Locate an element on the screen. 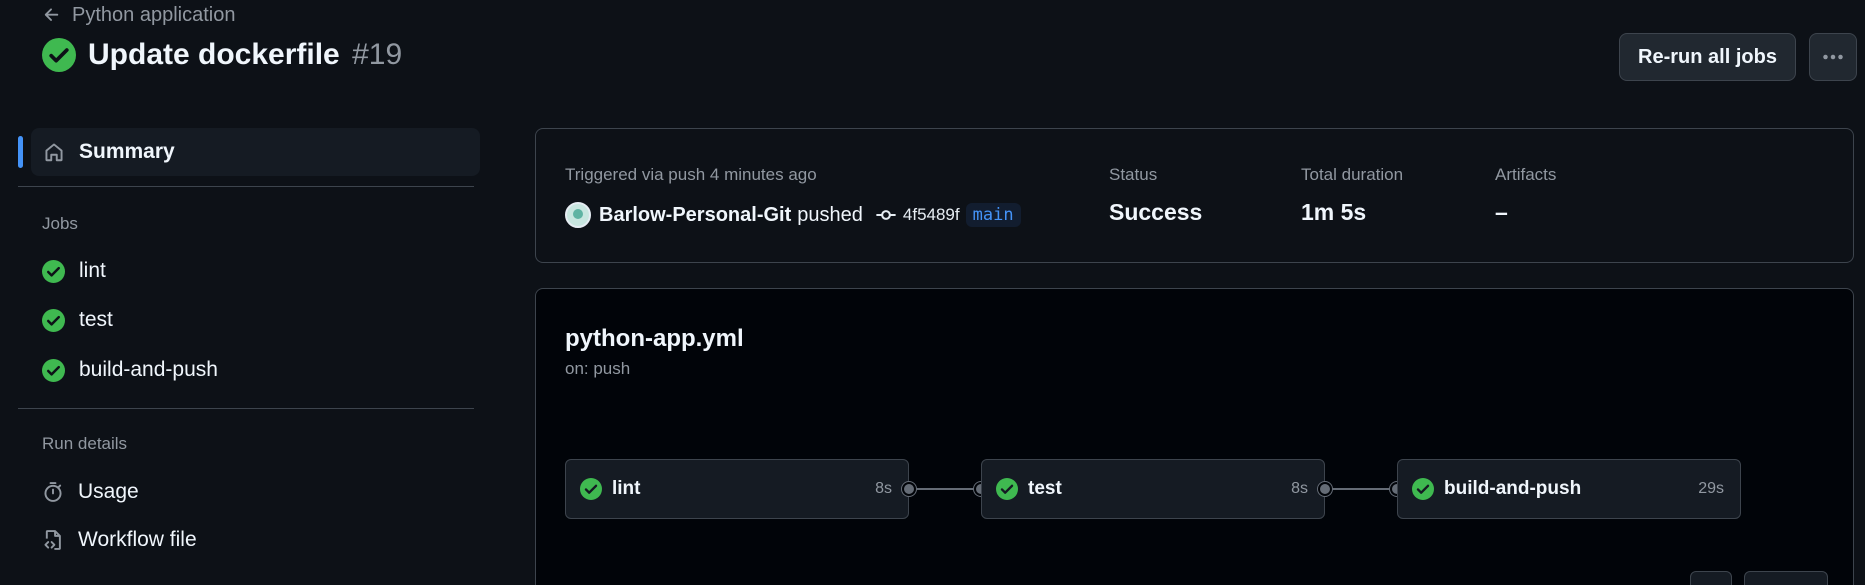  workflow-trigger: on: push is located at coordinates (598, 368).